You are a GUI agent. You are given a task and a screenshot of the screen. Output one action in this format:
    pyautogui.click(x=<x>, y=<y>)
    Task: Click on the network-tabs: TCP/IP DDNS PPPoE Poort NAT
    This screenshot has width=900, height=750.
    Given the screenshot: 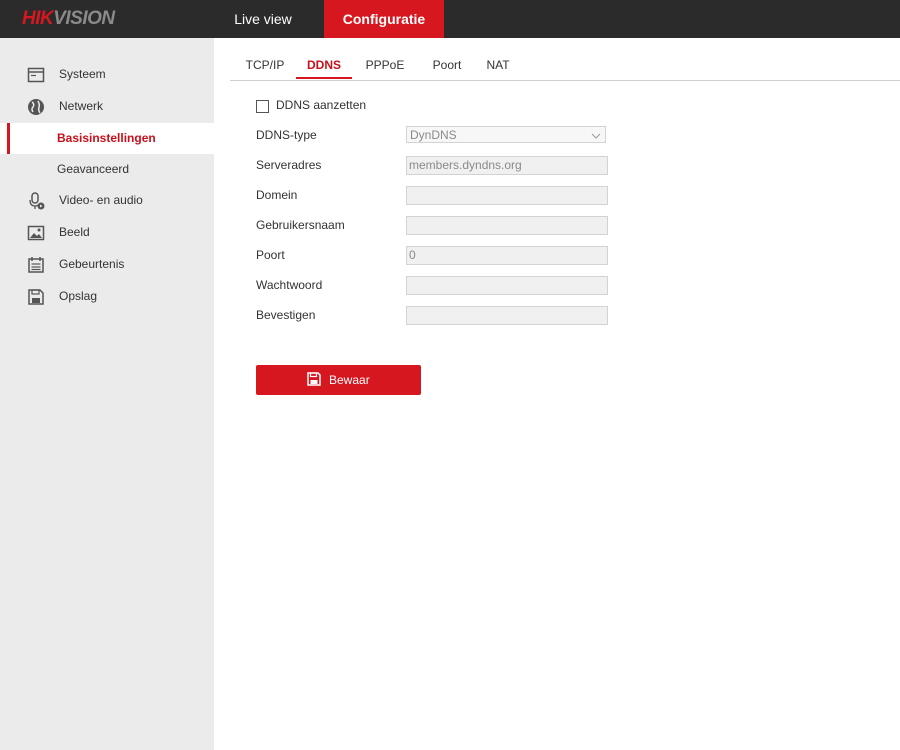 What is the action you would take?
    pyautogui.click(x=565, y=66)
    